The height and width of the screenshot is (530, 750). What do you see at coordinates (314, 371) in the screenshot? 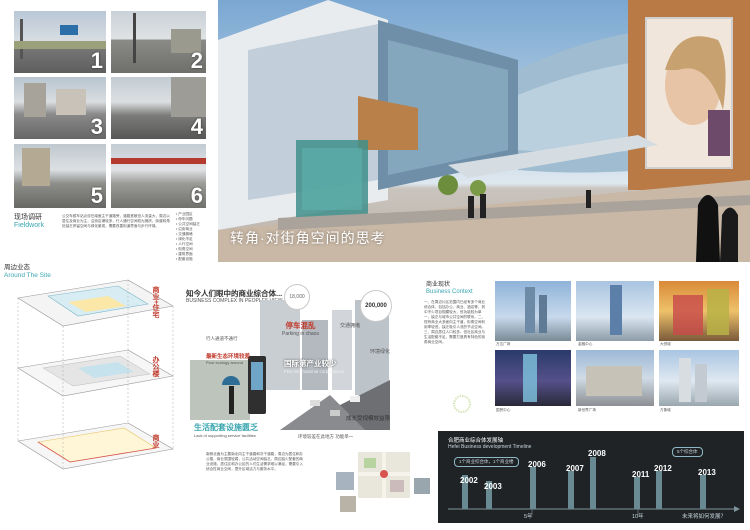
I see `label-intl-en: Few international corporations` at bounding box center [314, 371].